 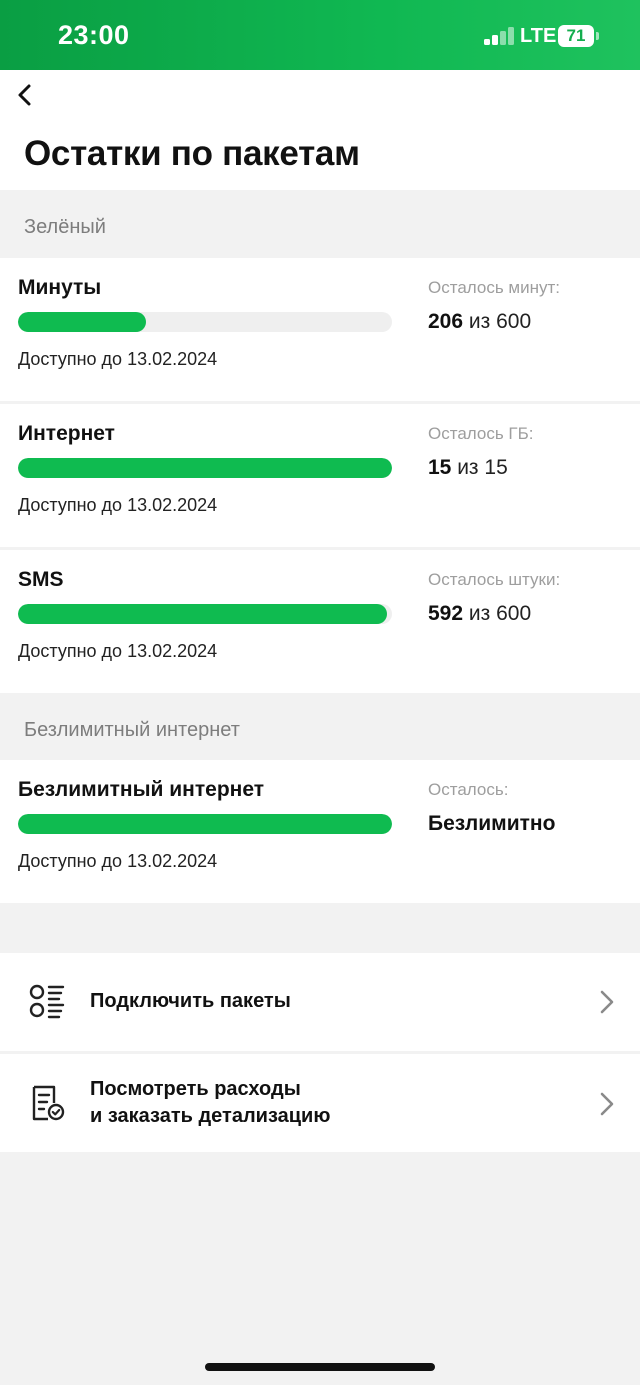 I want to click on remaining-label: Осталось ГБ:, so click(x=481, y=433).